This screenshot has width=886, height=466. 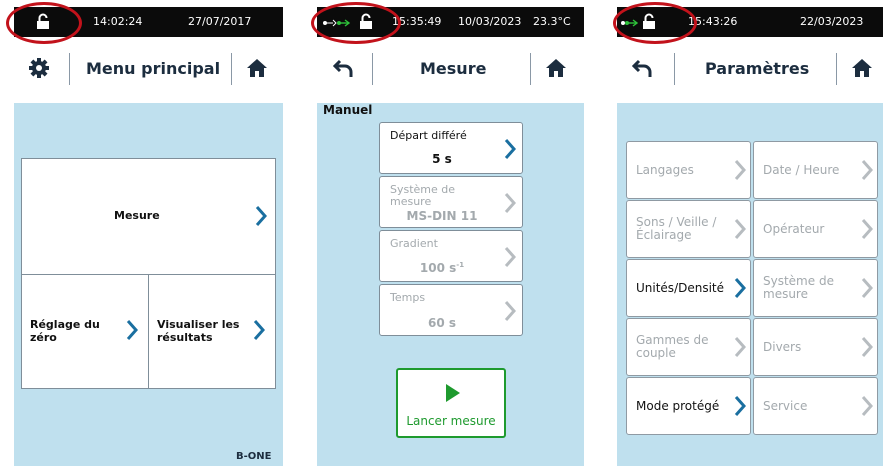 I want to click on param-gammes-couple: Gammes de couple, so click(x=688, y=347).